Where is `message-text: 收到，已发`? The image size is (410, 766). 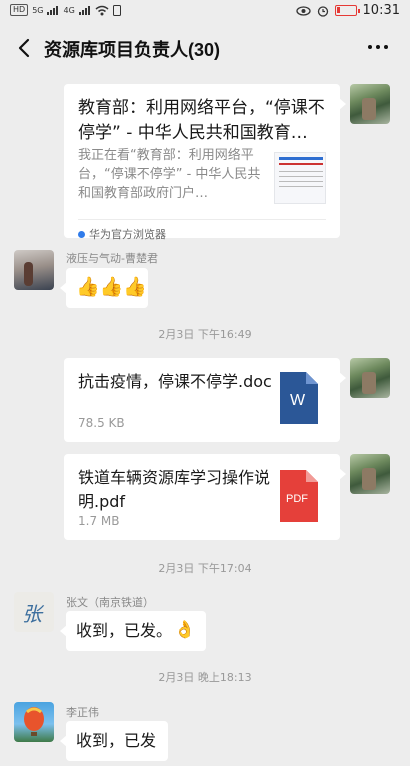 message-text: 收到，已发 is located at coordinates (116, 740).